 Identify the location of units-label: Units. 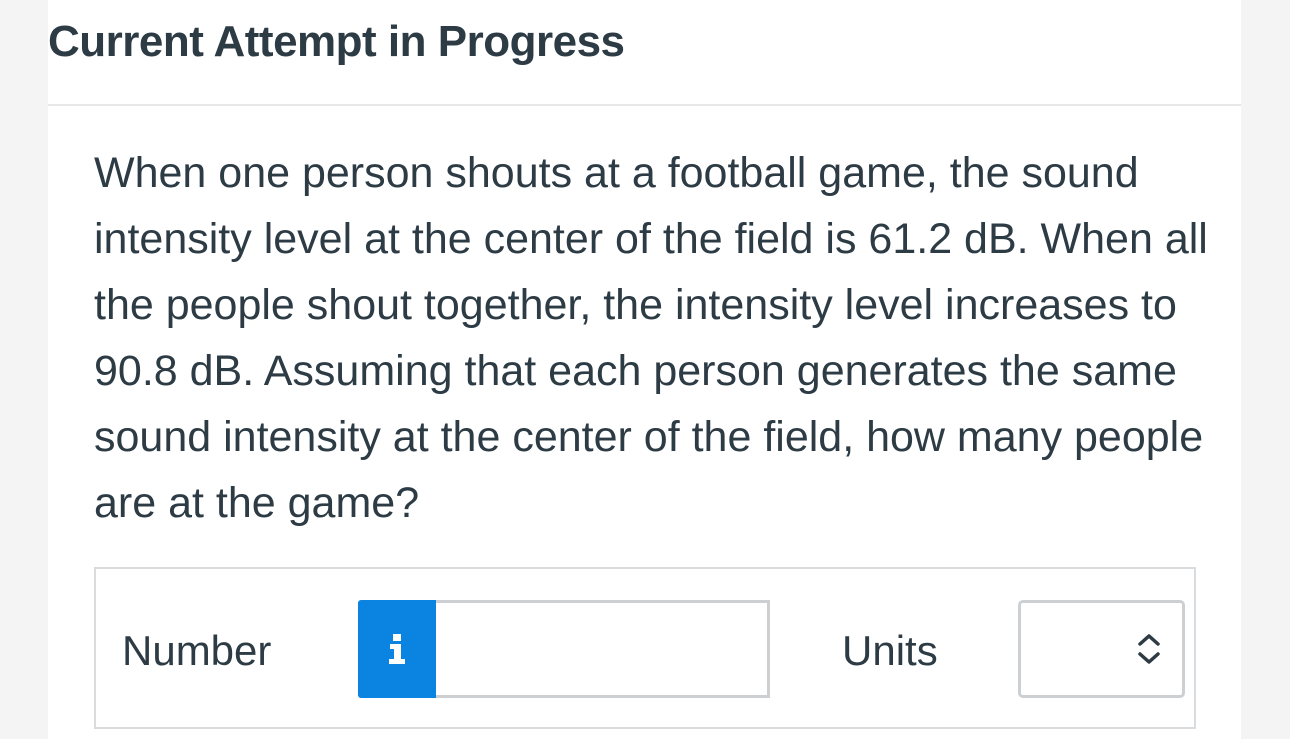
(890, 650).